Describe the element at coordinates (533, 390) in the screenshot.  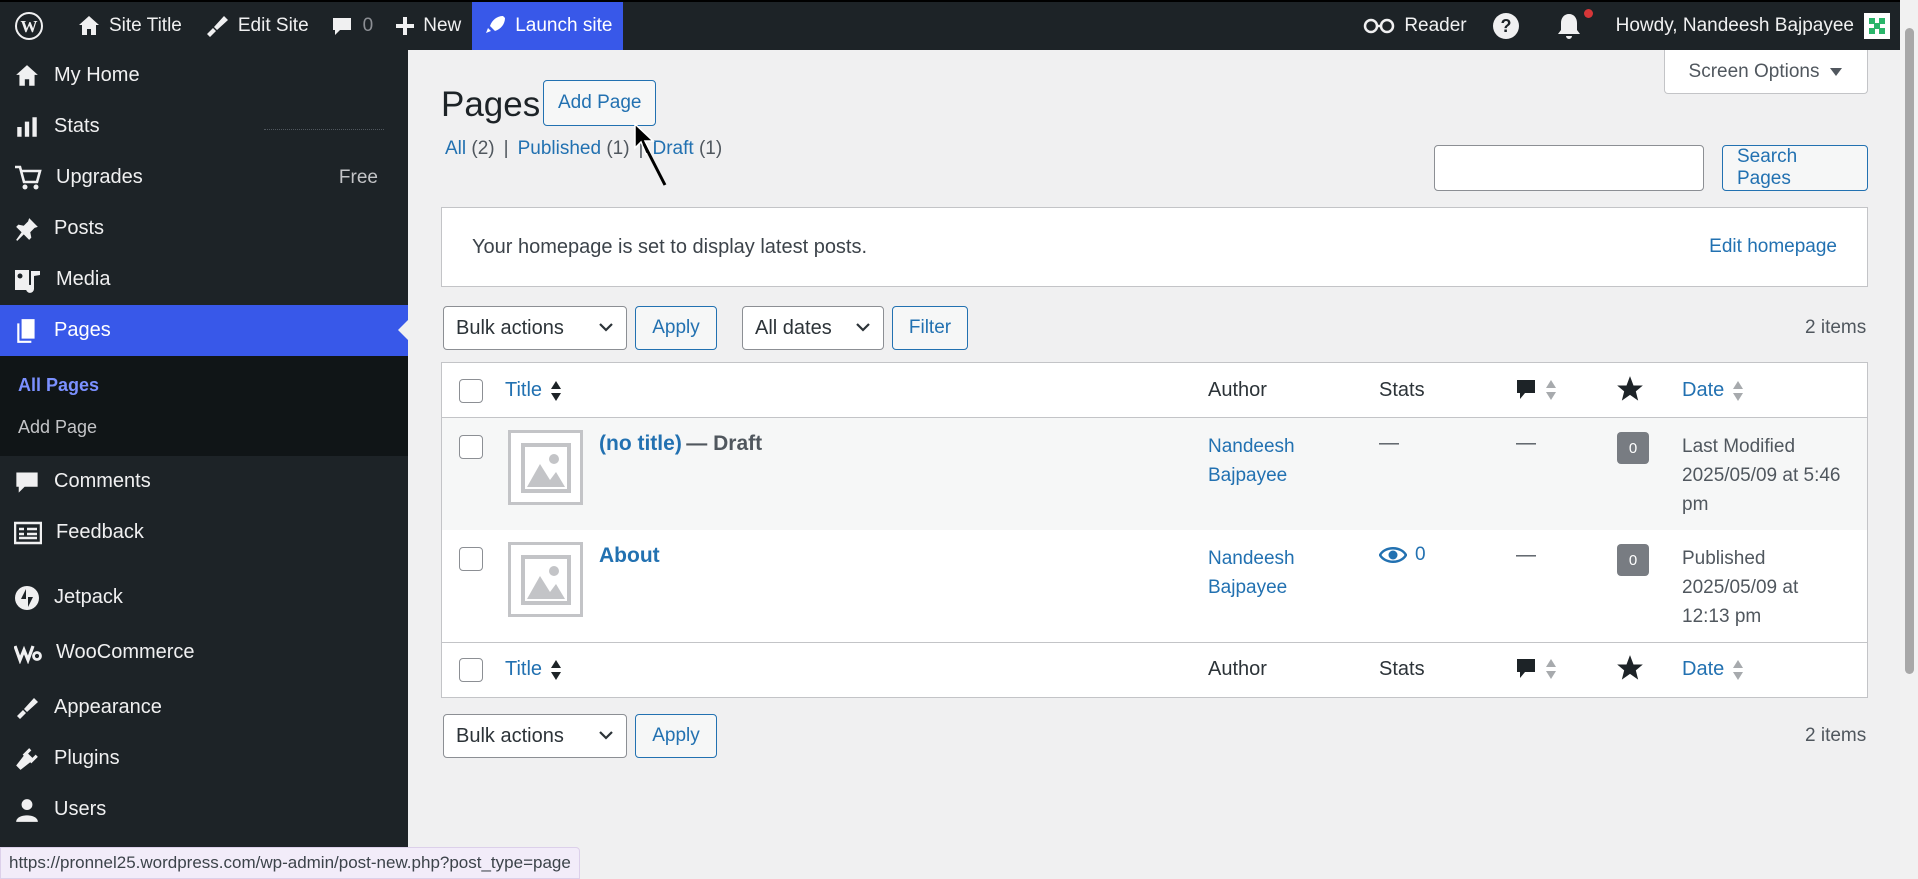
I see `column-title-header: Title` at that location.